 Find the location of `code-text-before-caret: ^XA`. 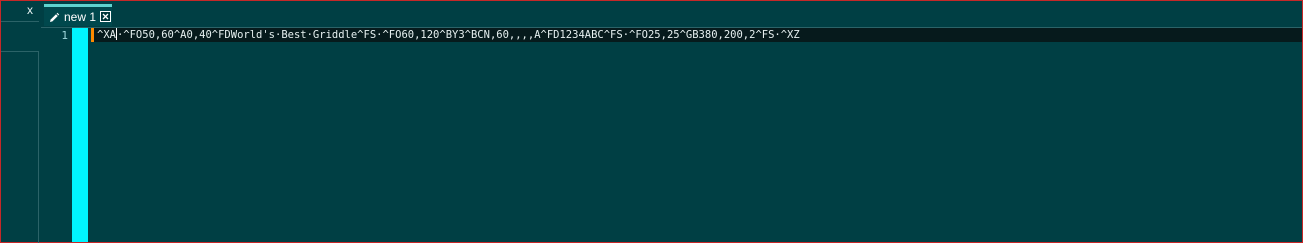

code-text-before-caret: ^XA is located at coordinates (106, 35).